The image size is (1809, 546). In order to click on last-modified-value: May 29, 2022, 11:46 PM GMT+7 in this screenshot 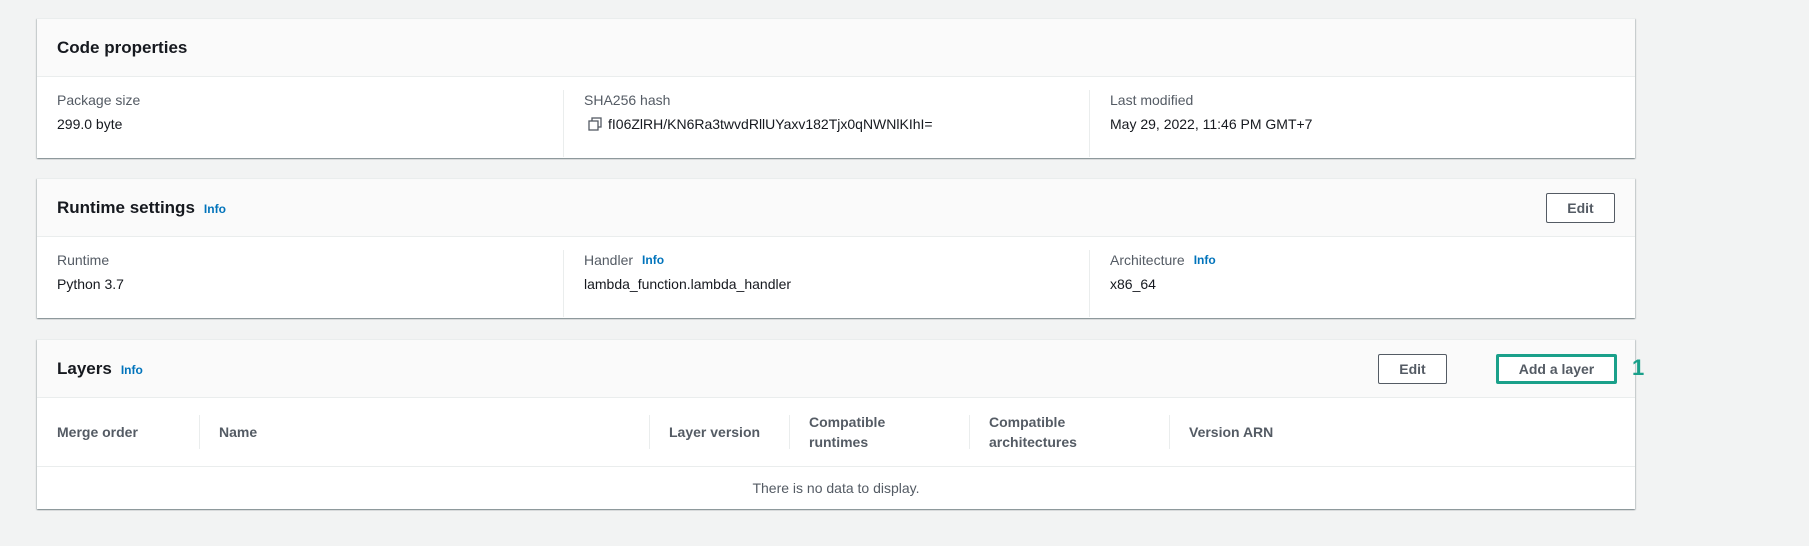, I will do `click(1211, 124)`.